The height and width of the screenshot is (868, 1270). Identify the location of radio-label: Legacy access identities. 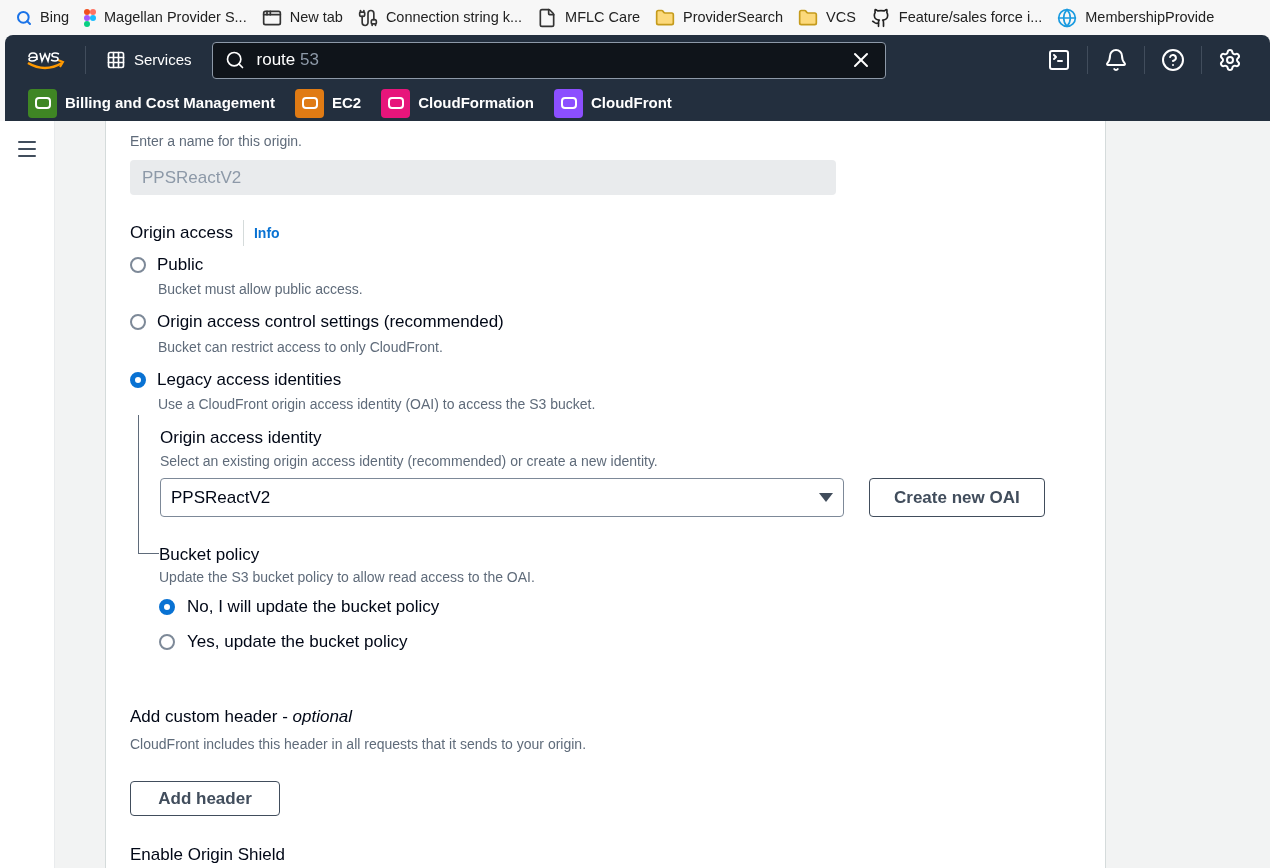
(249, 379).